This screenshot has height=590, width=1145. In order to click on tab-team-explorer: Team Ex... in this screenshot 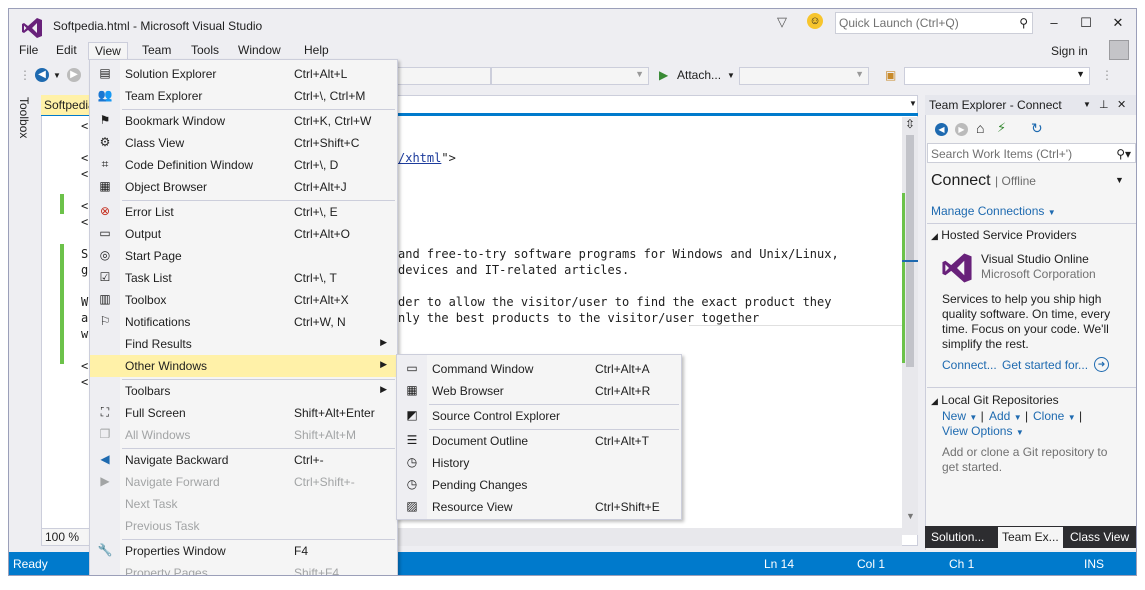, I will do `click(1030, 537)`.